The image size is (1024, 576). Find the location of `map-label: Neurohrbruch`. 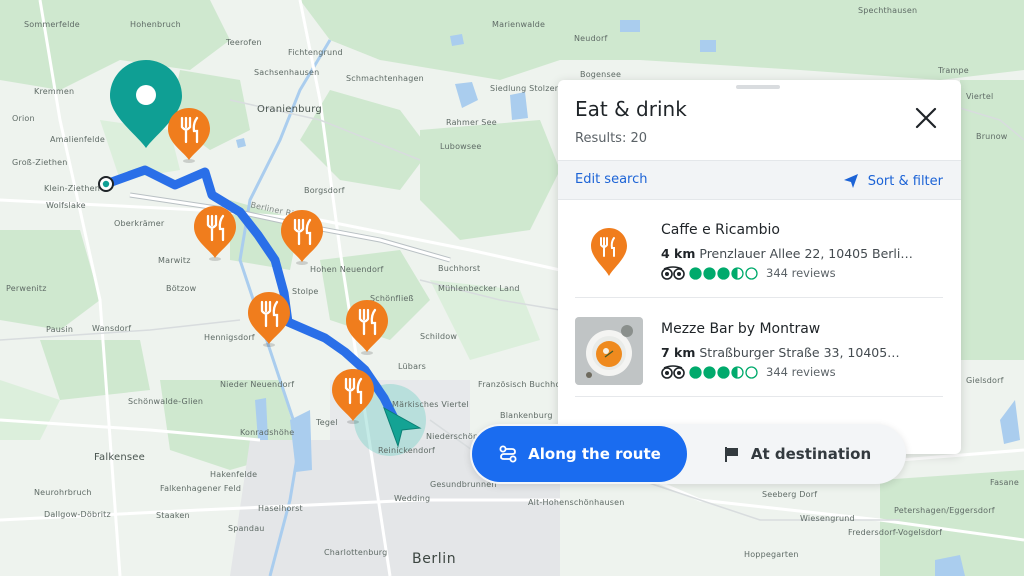

map-label: Neurohrbruch is located at coordinates (63, 492).